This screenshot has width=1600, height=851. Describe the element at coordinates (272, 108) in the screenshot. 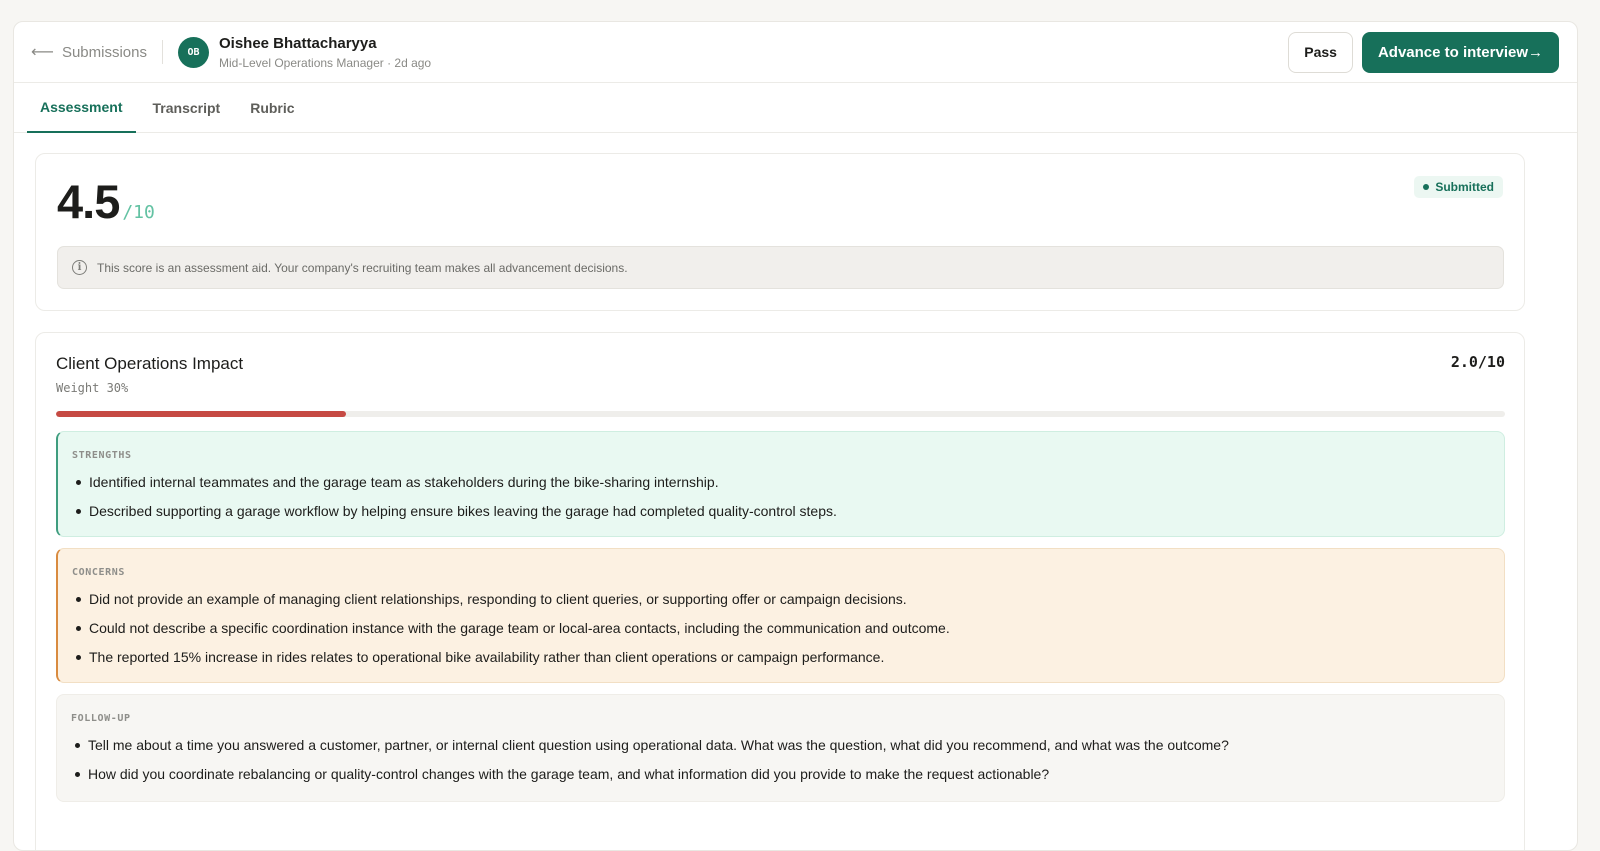

I see `tab-rubric: Rubric` at that location.